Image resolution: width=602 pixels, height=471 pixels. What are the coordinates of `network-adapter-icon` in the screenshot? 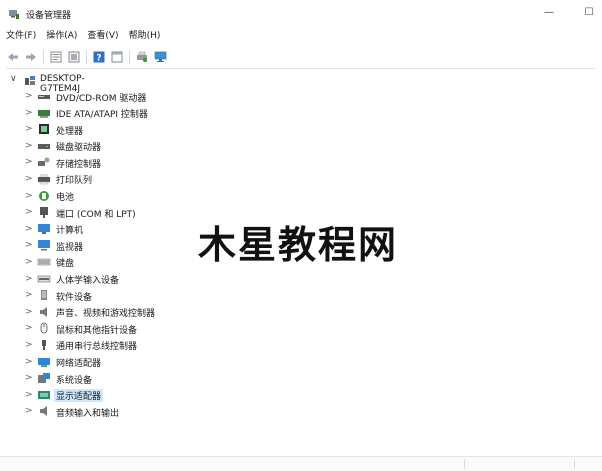 It's located at (44, 362).